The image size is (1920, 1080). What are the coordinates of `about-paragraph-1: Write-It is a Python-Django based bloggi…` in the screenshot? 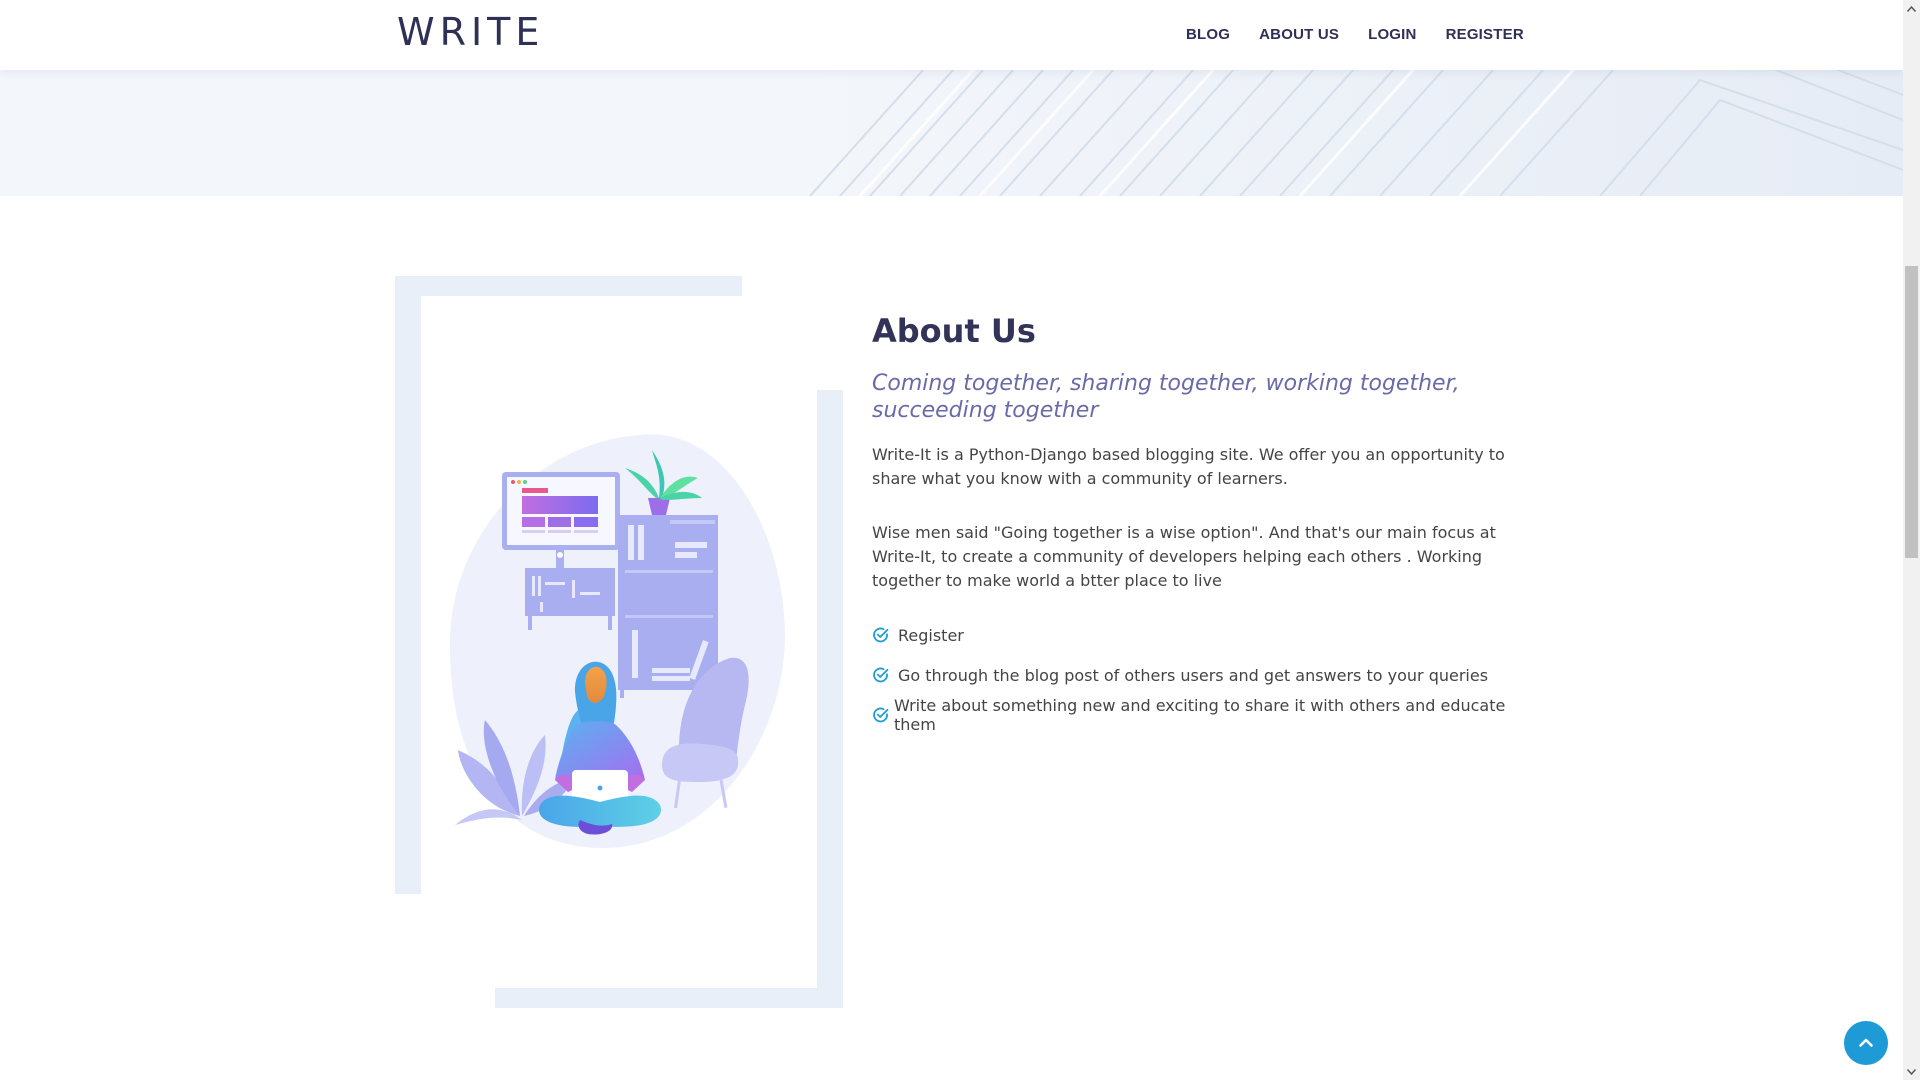 It's located at (1188, 466).